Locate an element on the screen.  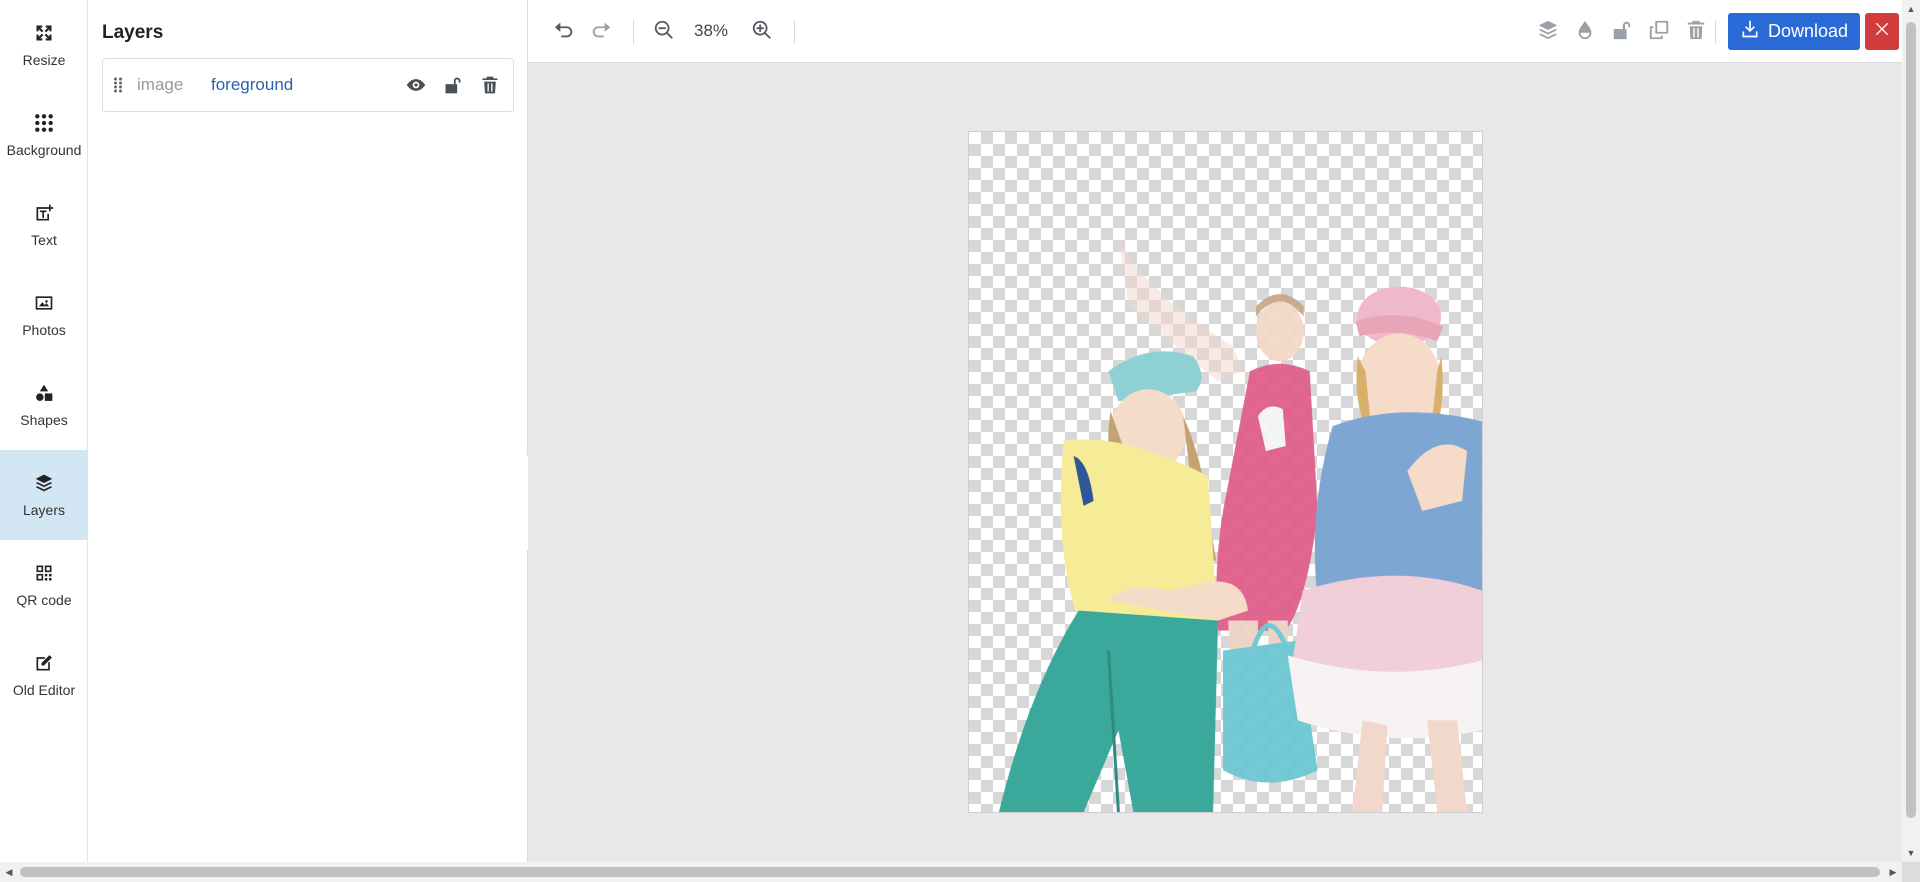
zoom-in-button is located at coordinates (762, 32).